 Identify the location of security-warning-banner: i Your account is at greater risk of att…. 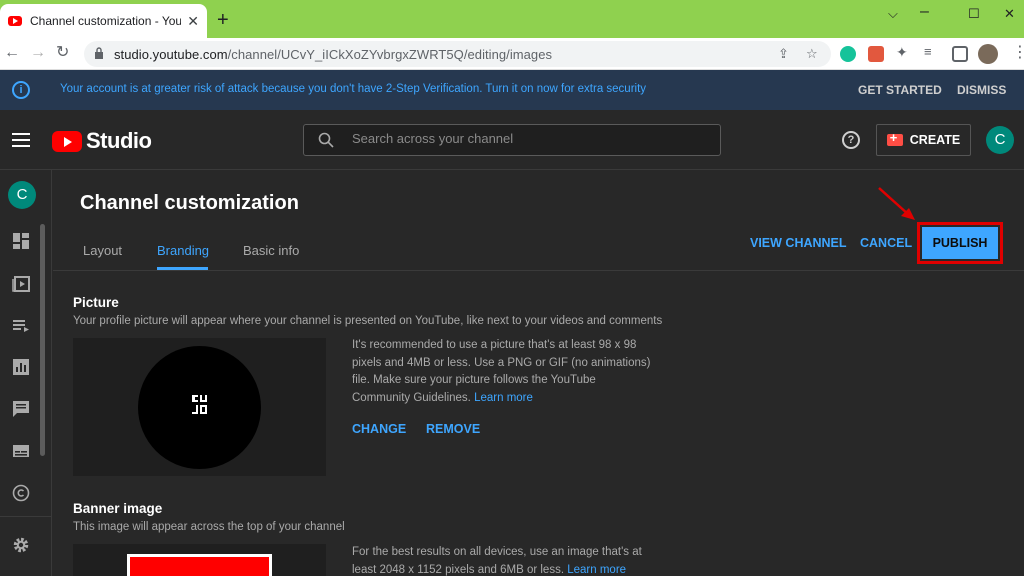
(512, 90).